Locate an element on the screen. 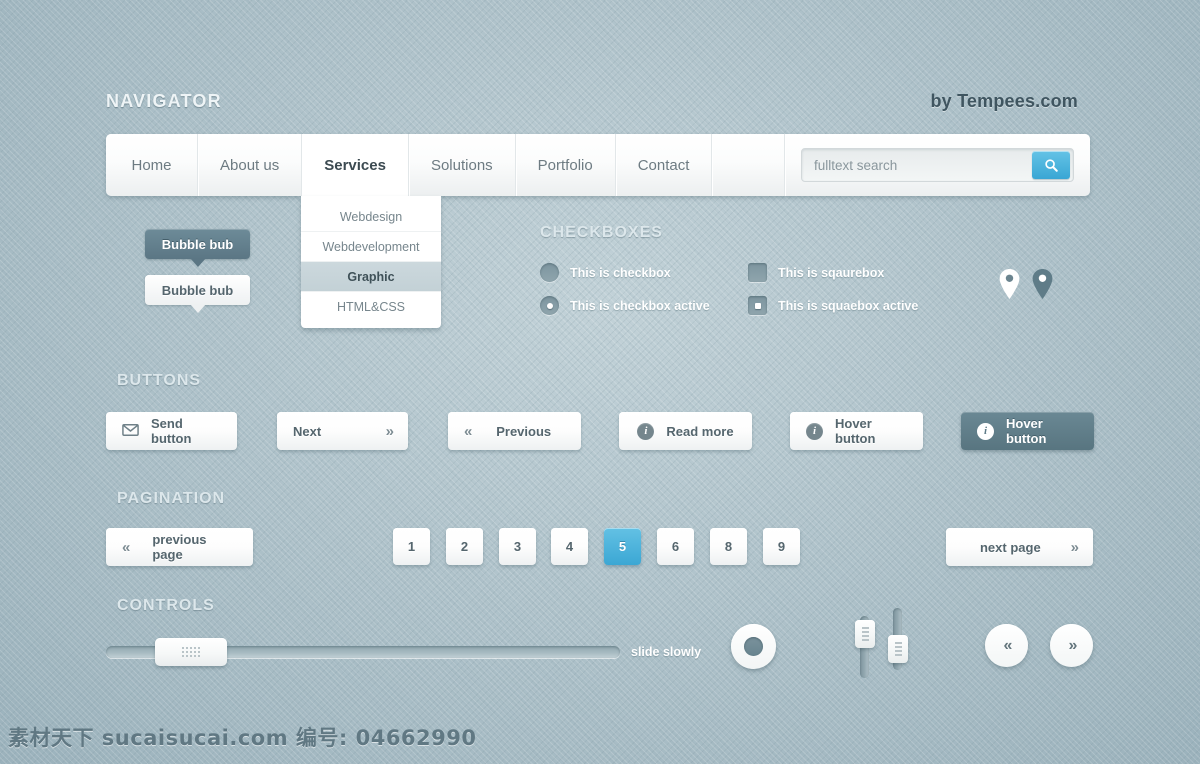  checkbox-row-circle-unchecked: This is checkbox is located at coordinates (605, 272).